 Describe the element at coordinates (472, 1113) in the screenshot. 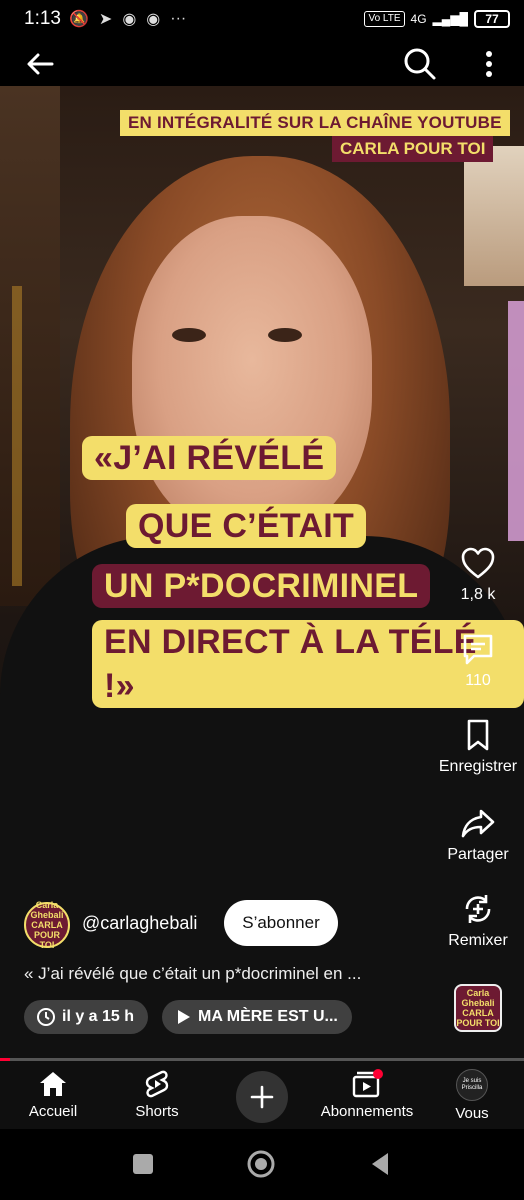

I see `nav-you-label: Vous` at that location.